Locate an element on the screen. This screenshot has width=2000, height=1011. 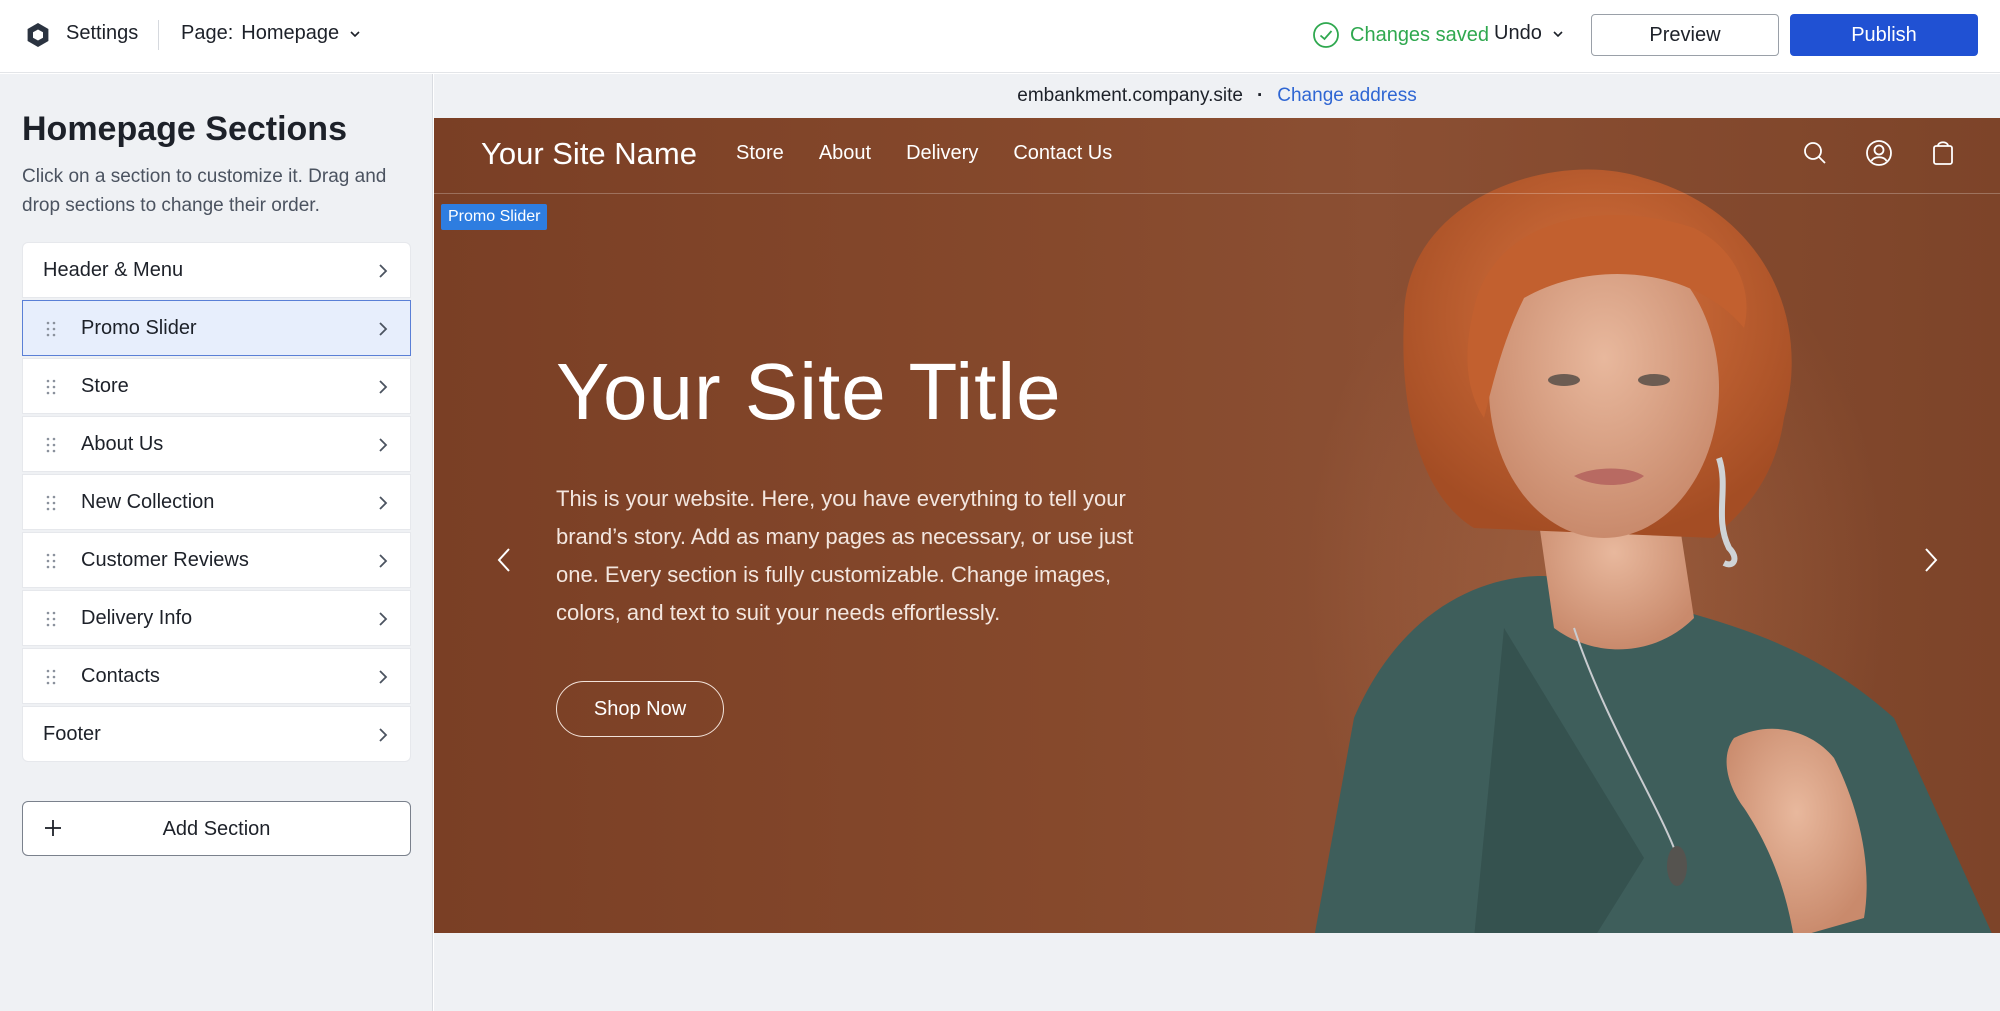
account-icon is located at coordinates (1879, 153).